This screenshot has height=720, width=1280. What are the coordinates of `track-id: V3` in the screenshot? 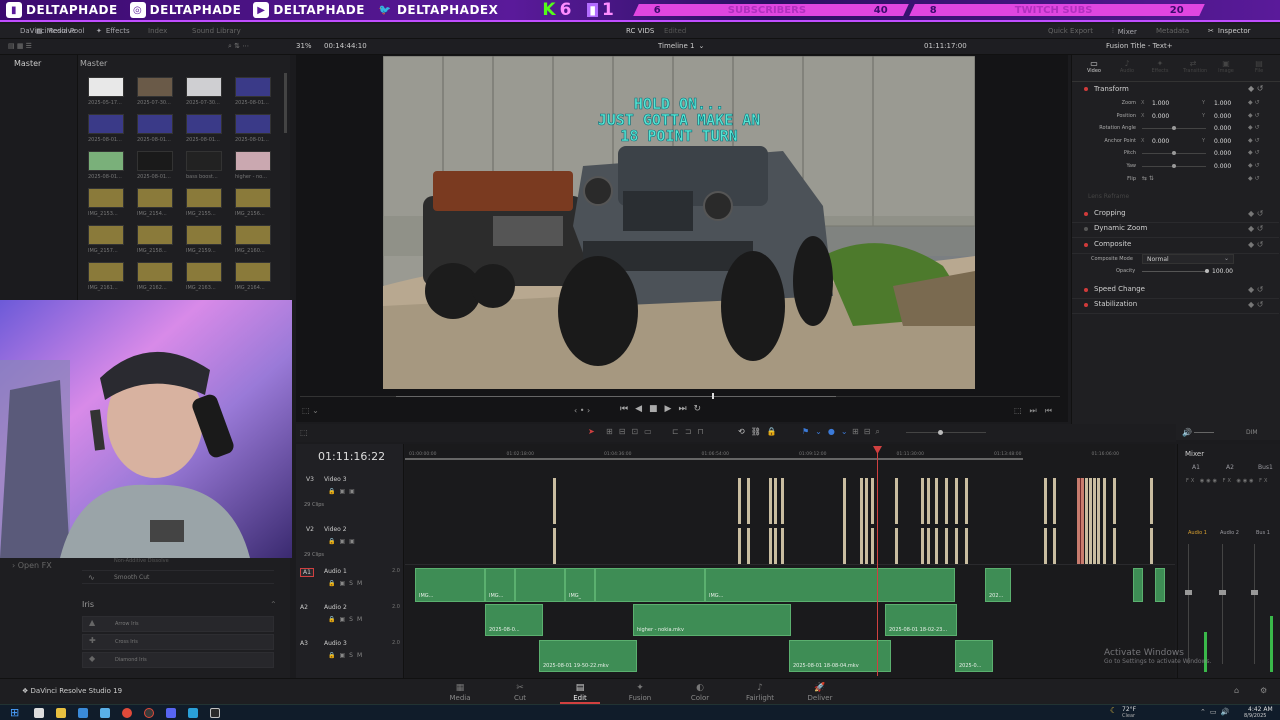 It's located at (310, 479).